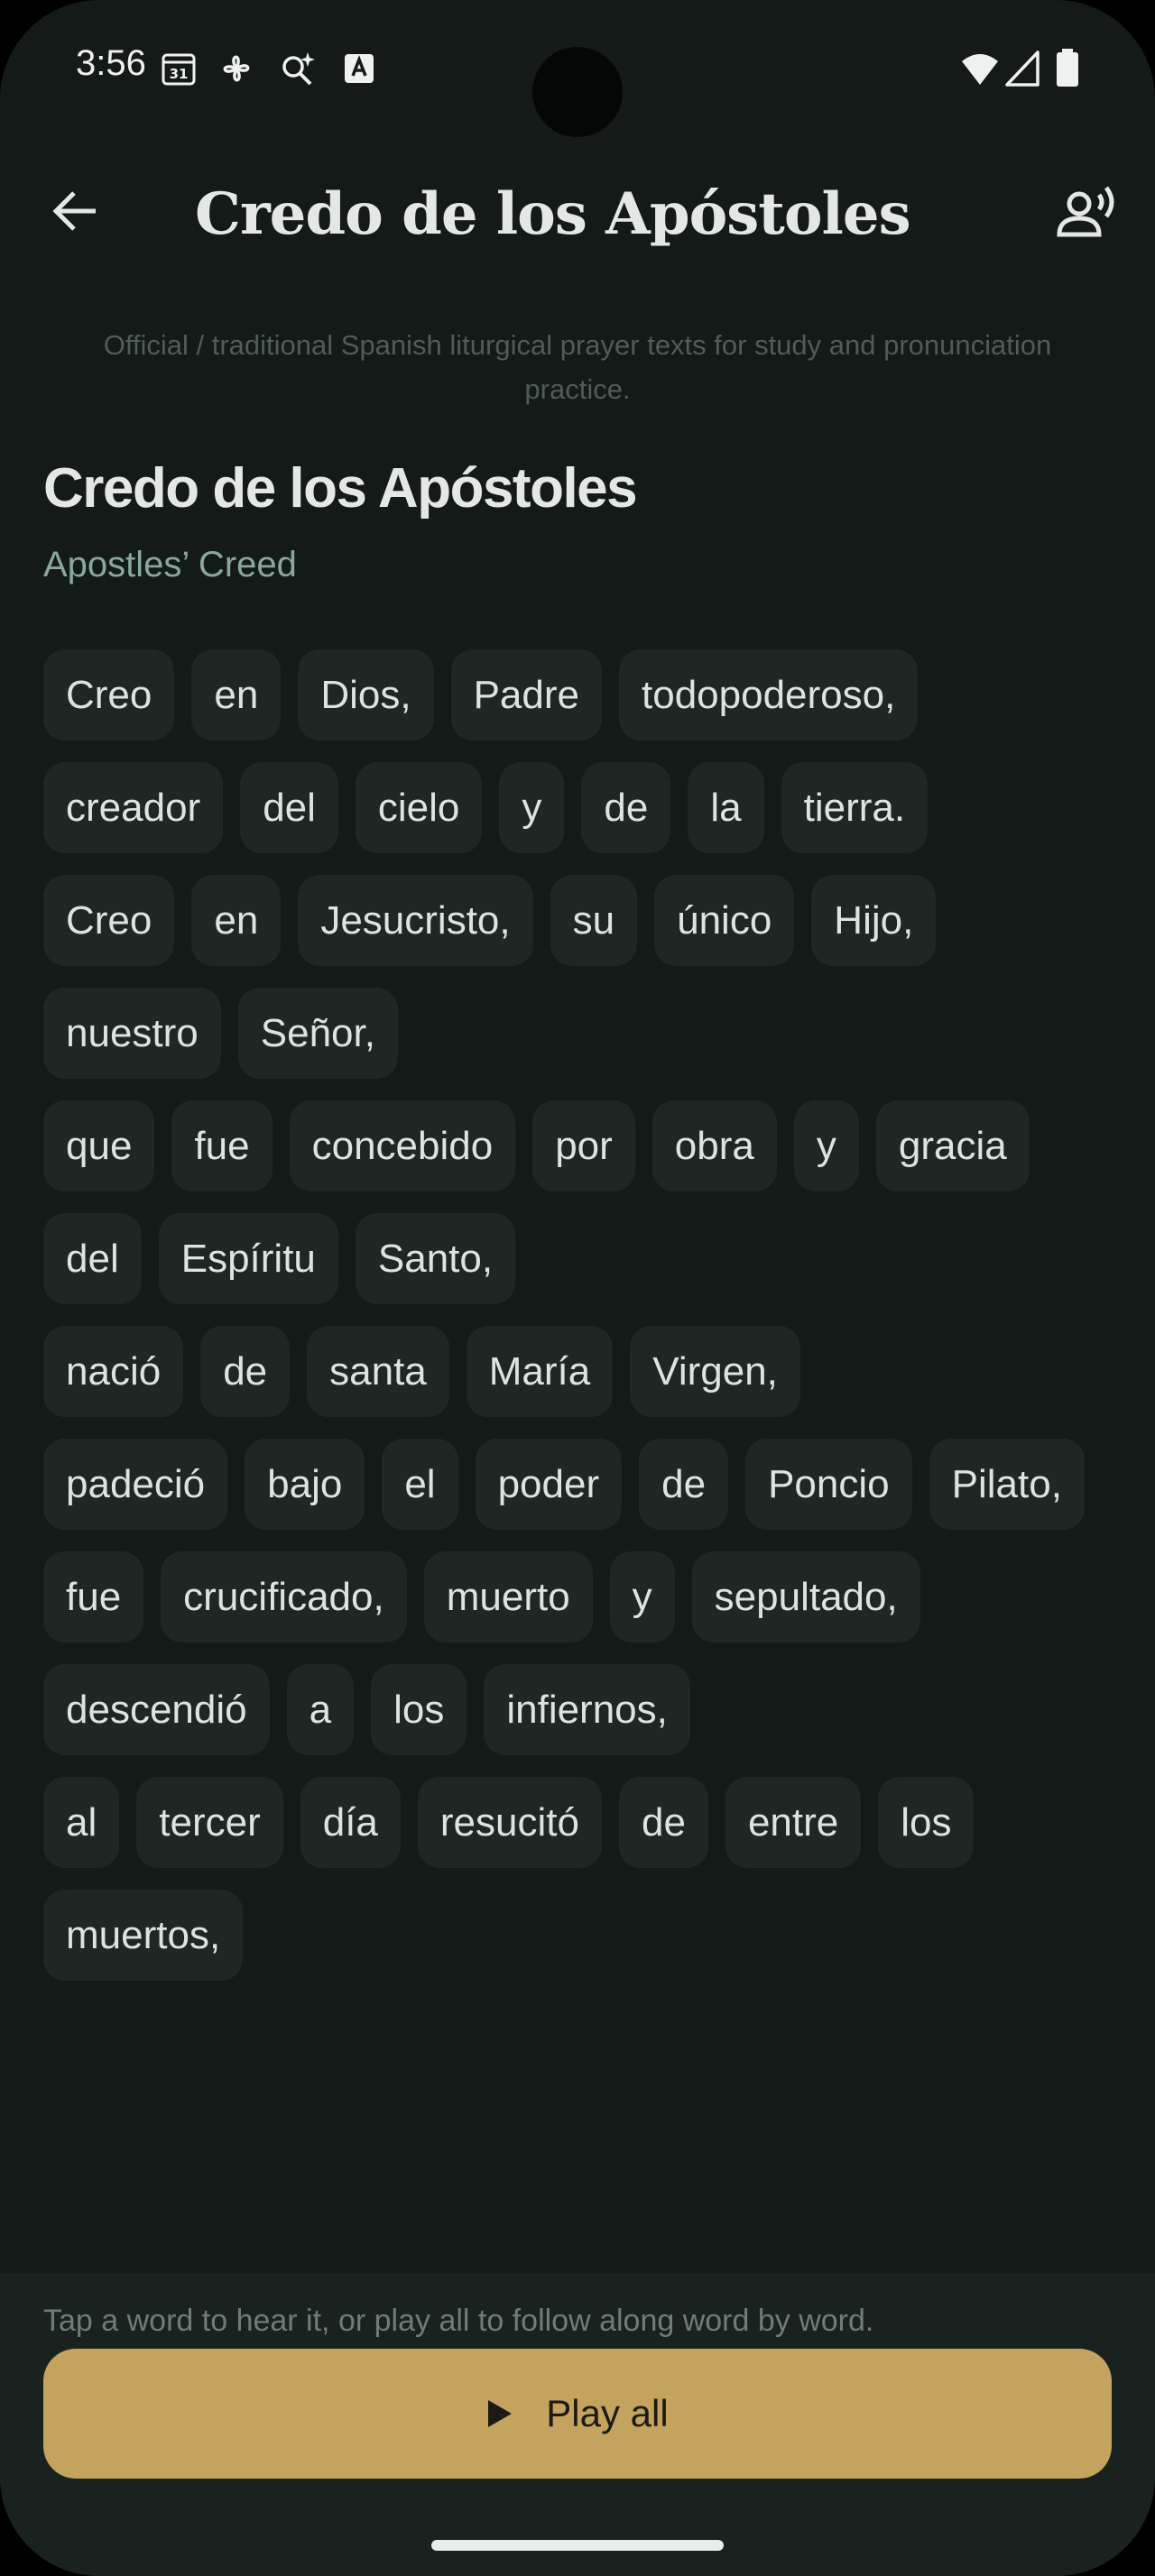  Describe the element at coordinates (793, 1822) in the screenshot. I see `word-chip: entre` at that location.